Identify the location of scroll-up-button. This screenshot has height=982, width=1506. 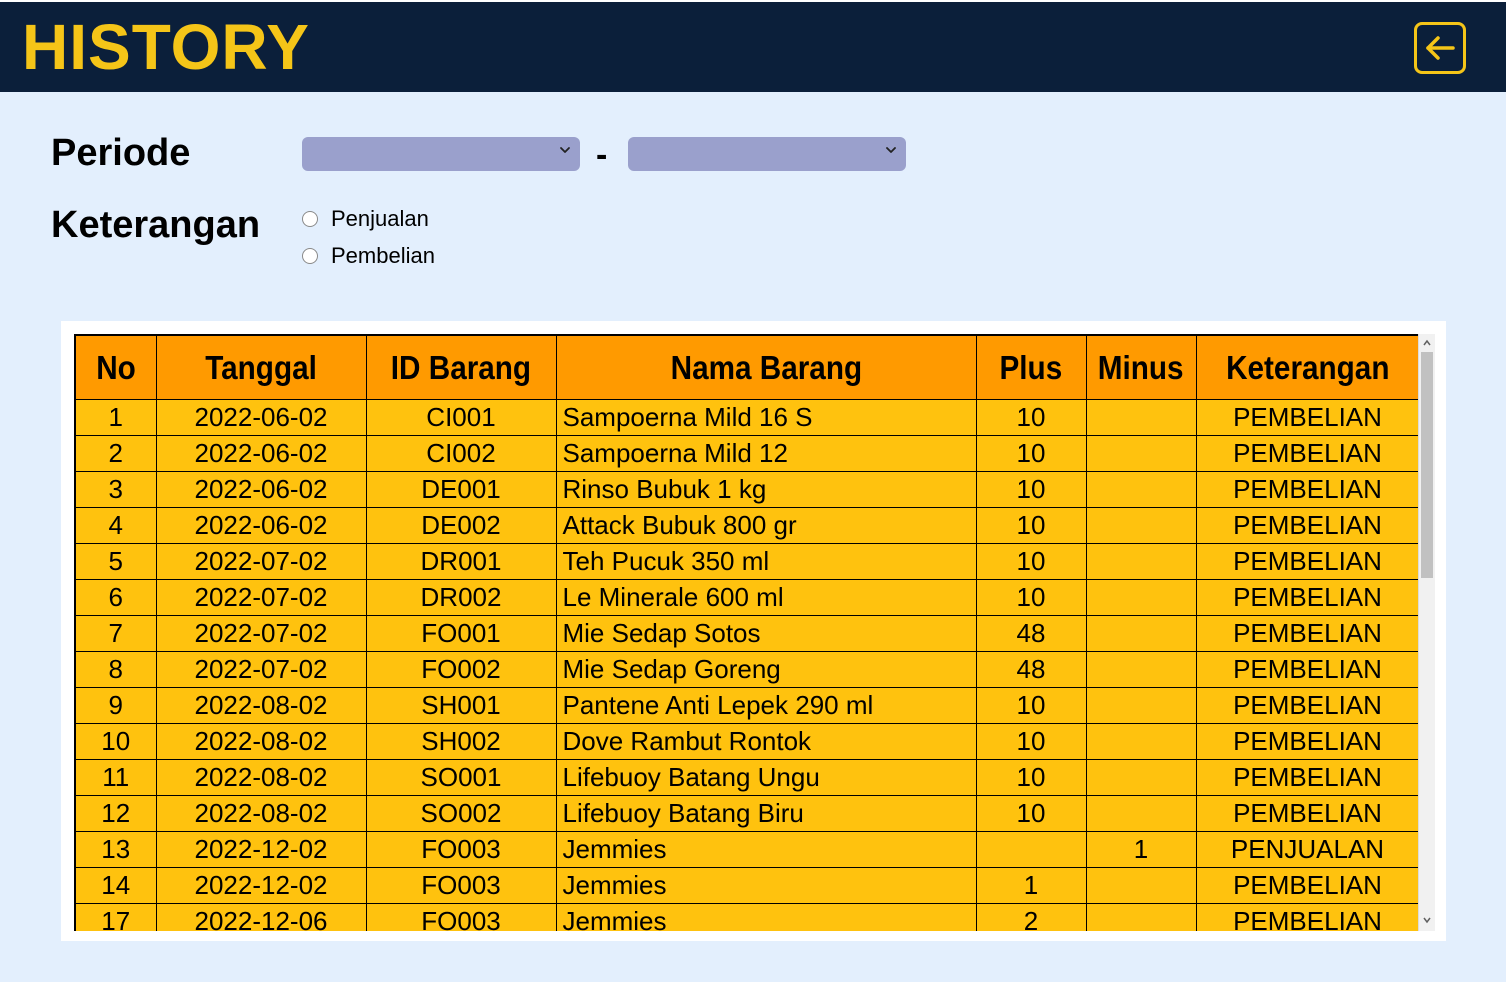
(1427, 343).